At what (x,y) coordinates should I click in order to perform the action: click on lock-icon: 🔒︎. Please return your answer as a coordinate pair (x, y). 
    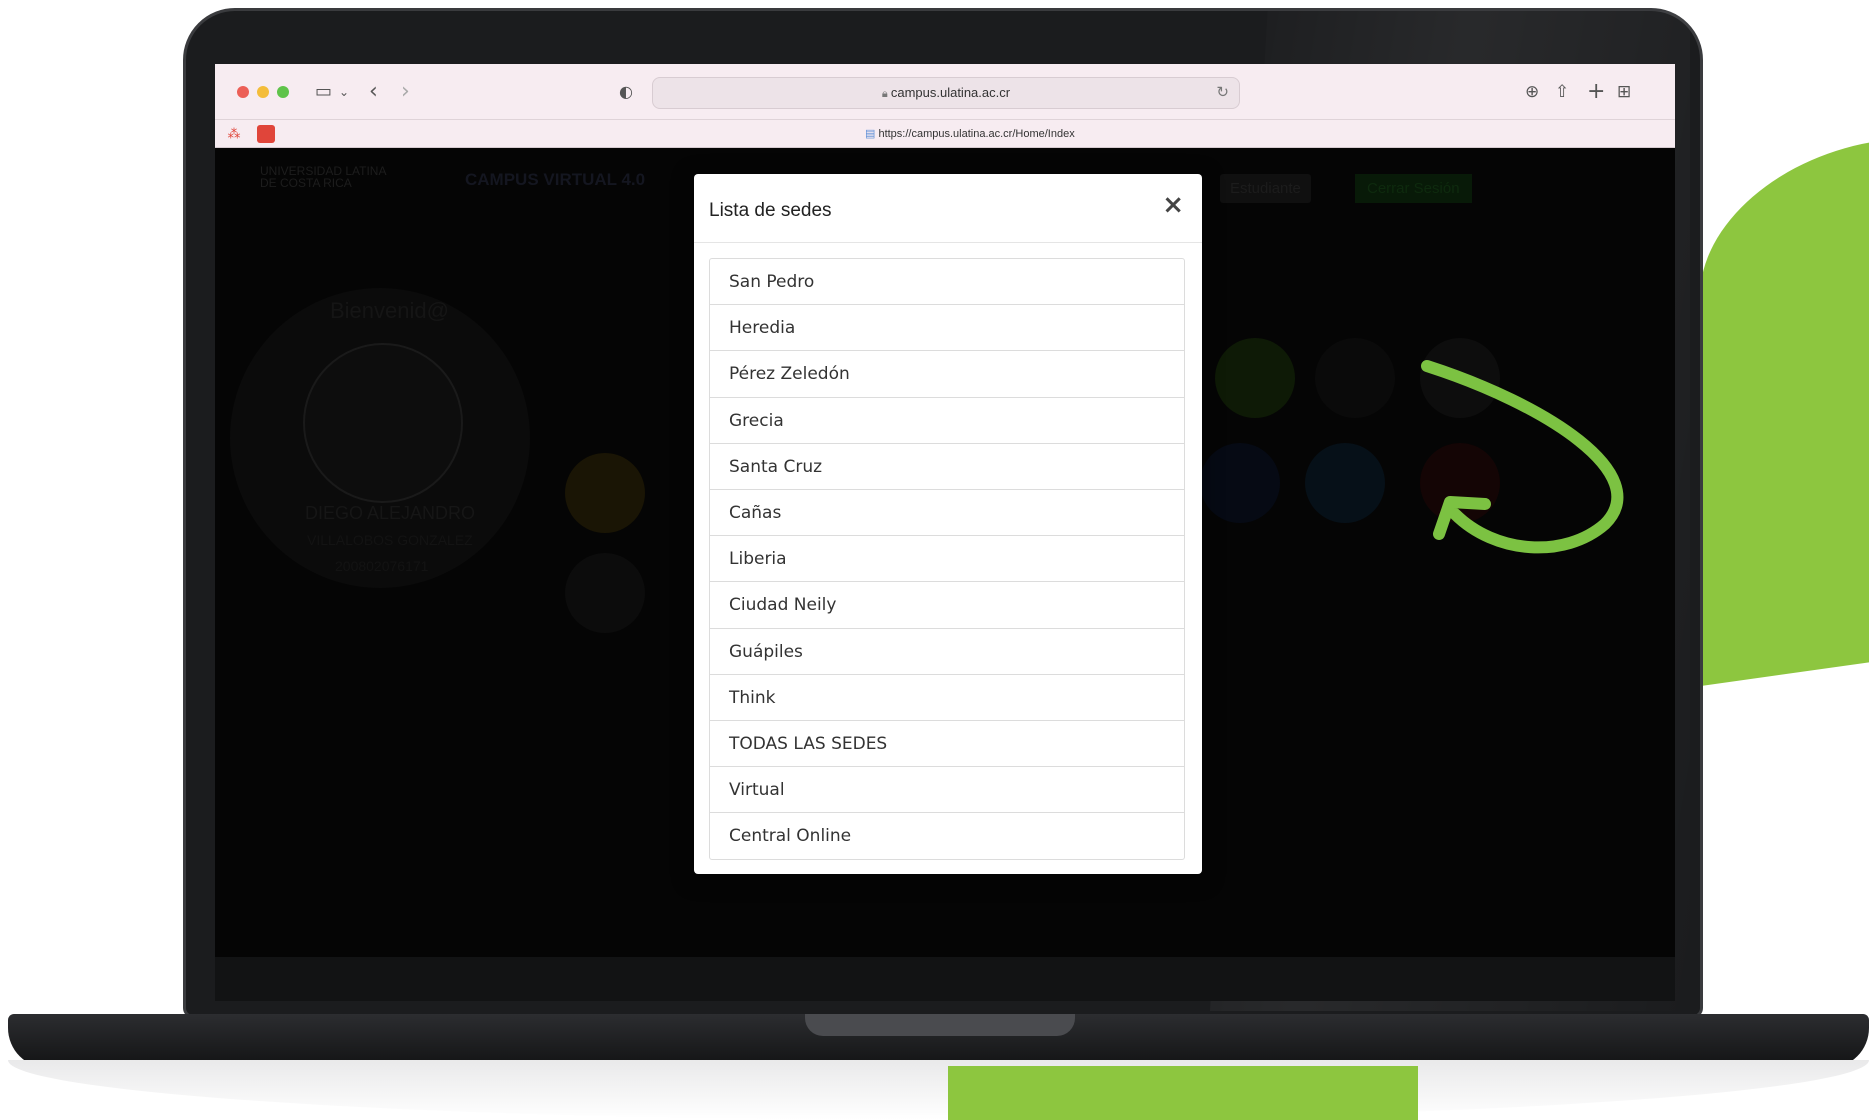
    Looking at the image, I should click on (886, 94).